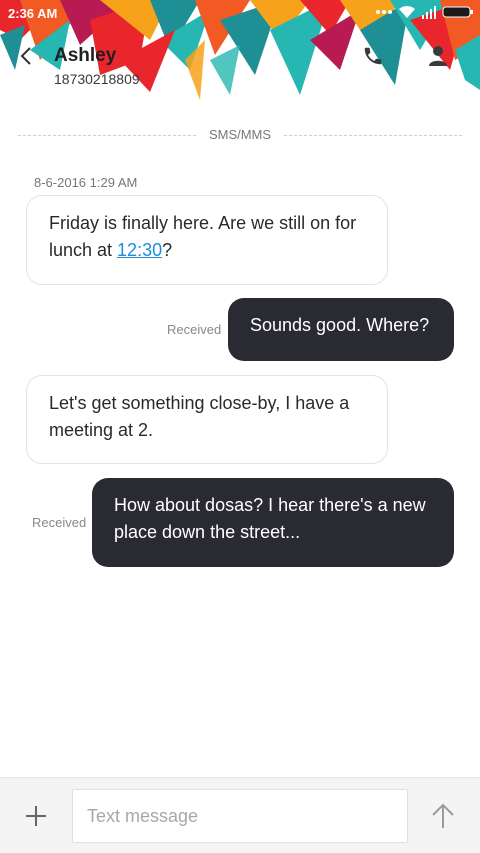 This screenshot has height=853, width=480. I want to click on contact-name: Ashley, so click(85, 55).